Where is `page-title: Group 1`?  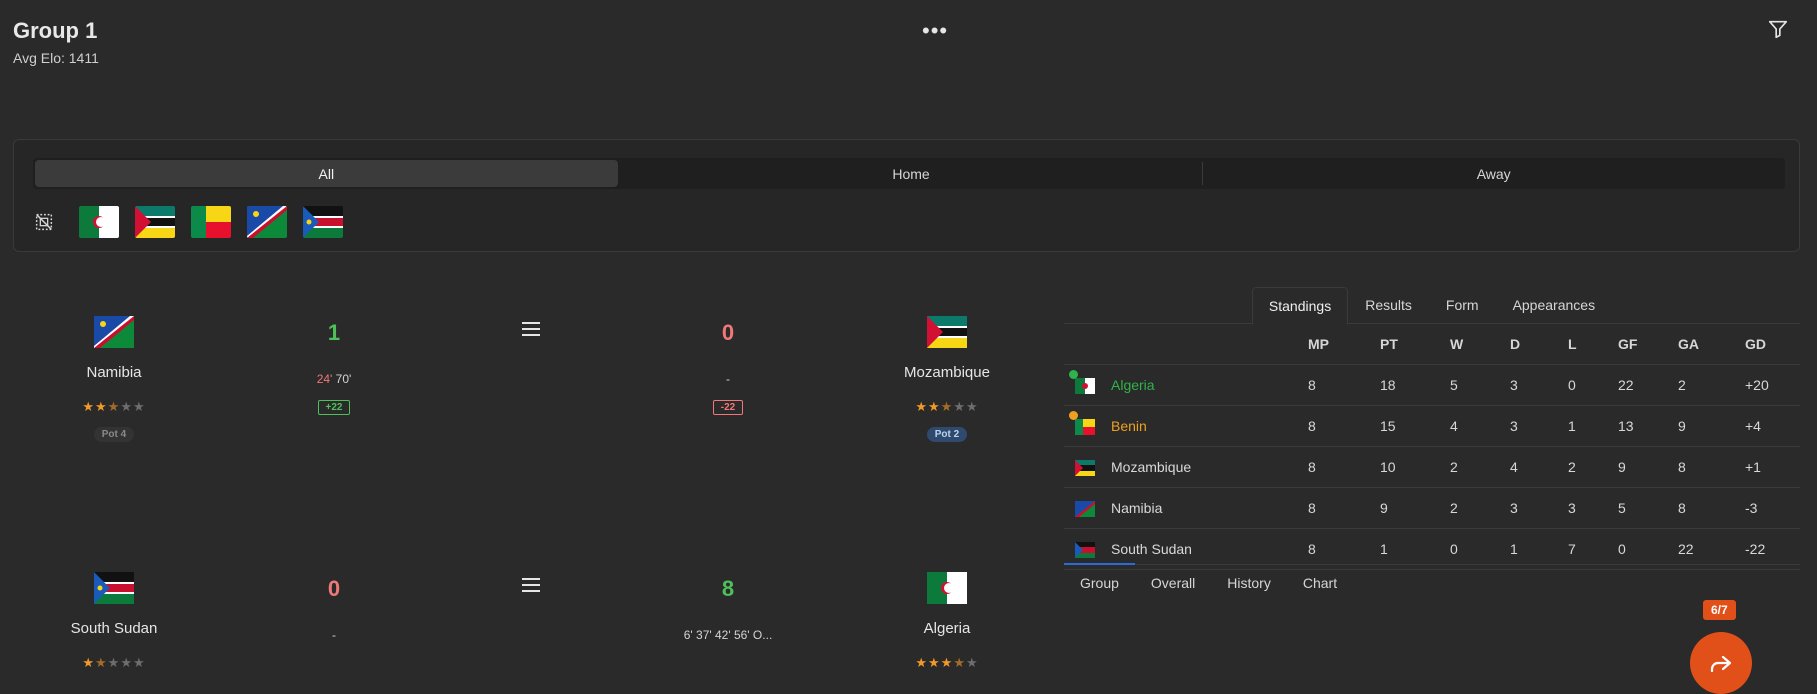 page-title: Group 1 is located at coordinates (55, 30).